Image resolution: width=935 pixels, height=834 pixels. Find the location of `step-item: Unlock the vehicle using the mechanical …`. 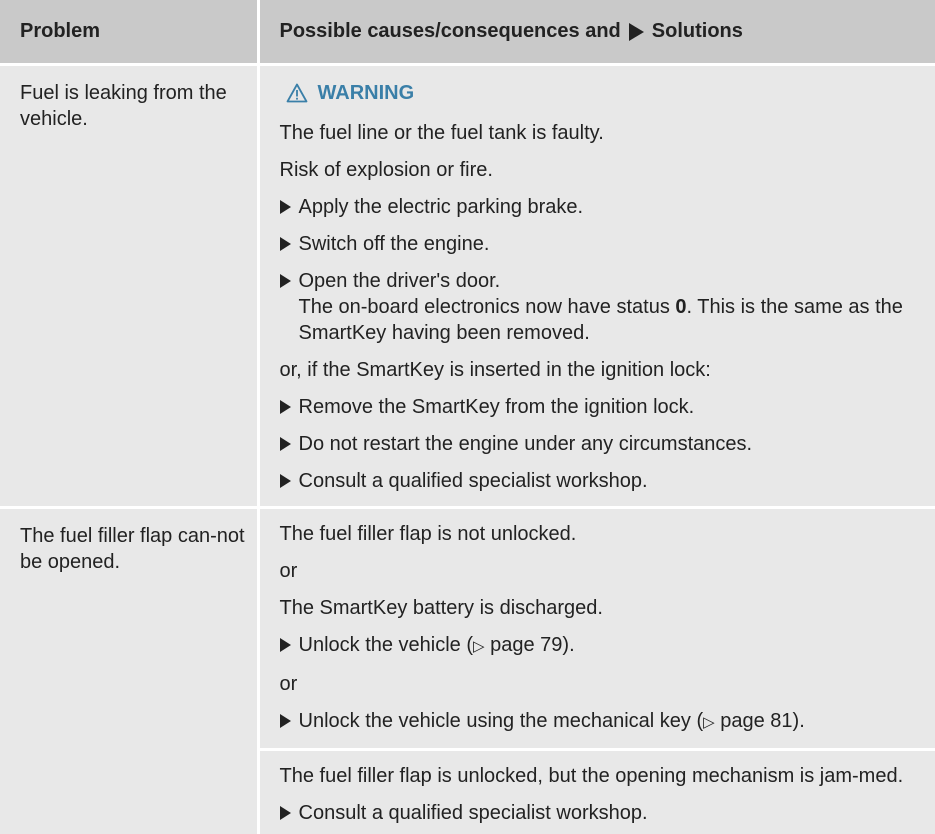

step-item: Unlock the vehicle using the mechanical … is located at coordinates (598, 722).